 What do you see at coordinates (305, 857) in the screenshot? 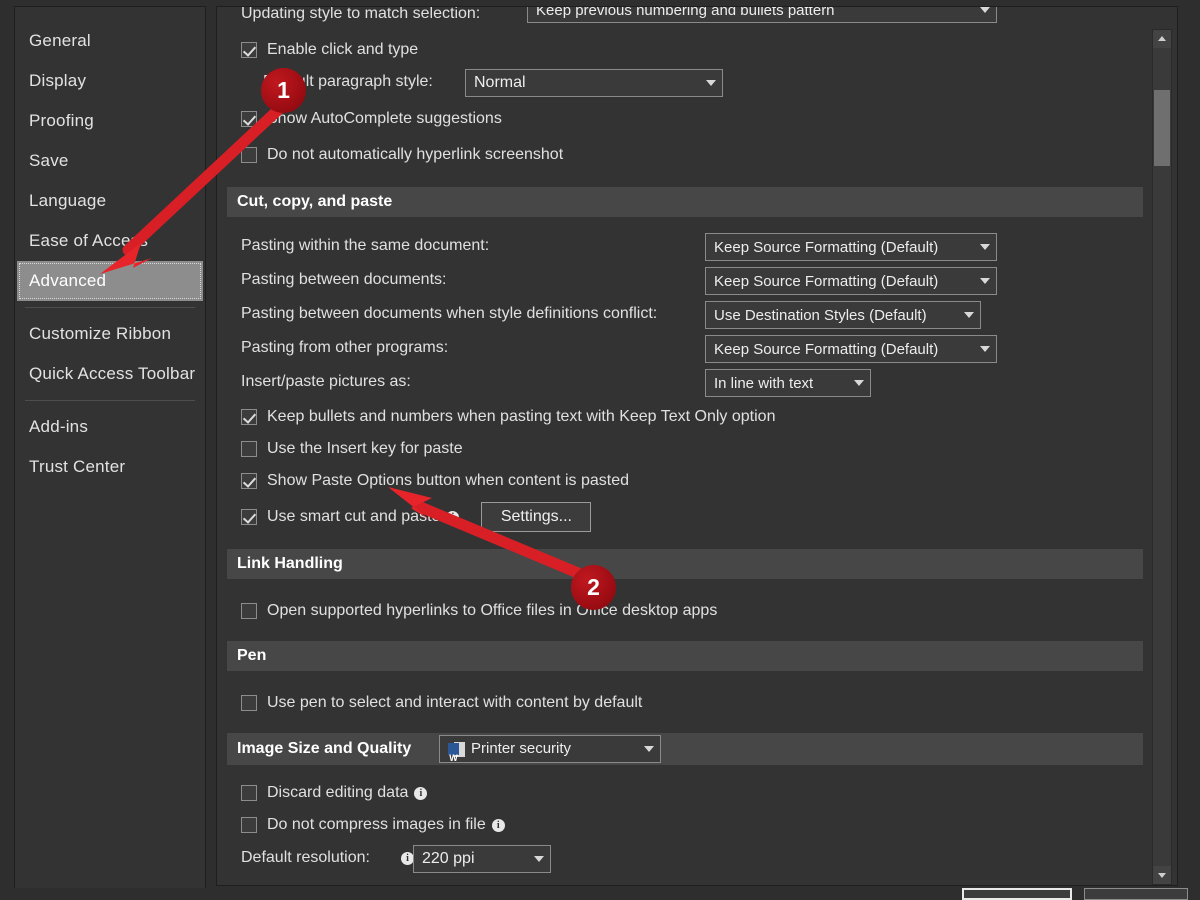
I see `default-resolution-label: Default resolution:` at bounding box center [305, 857].